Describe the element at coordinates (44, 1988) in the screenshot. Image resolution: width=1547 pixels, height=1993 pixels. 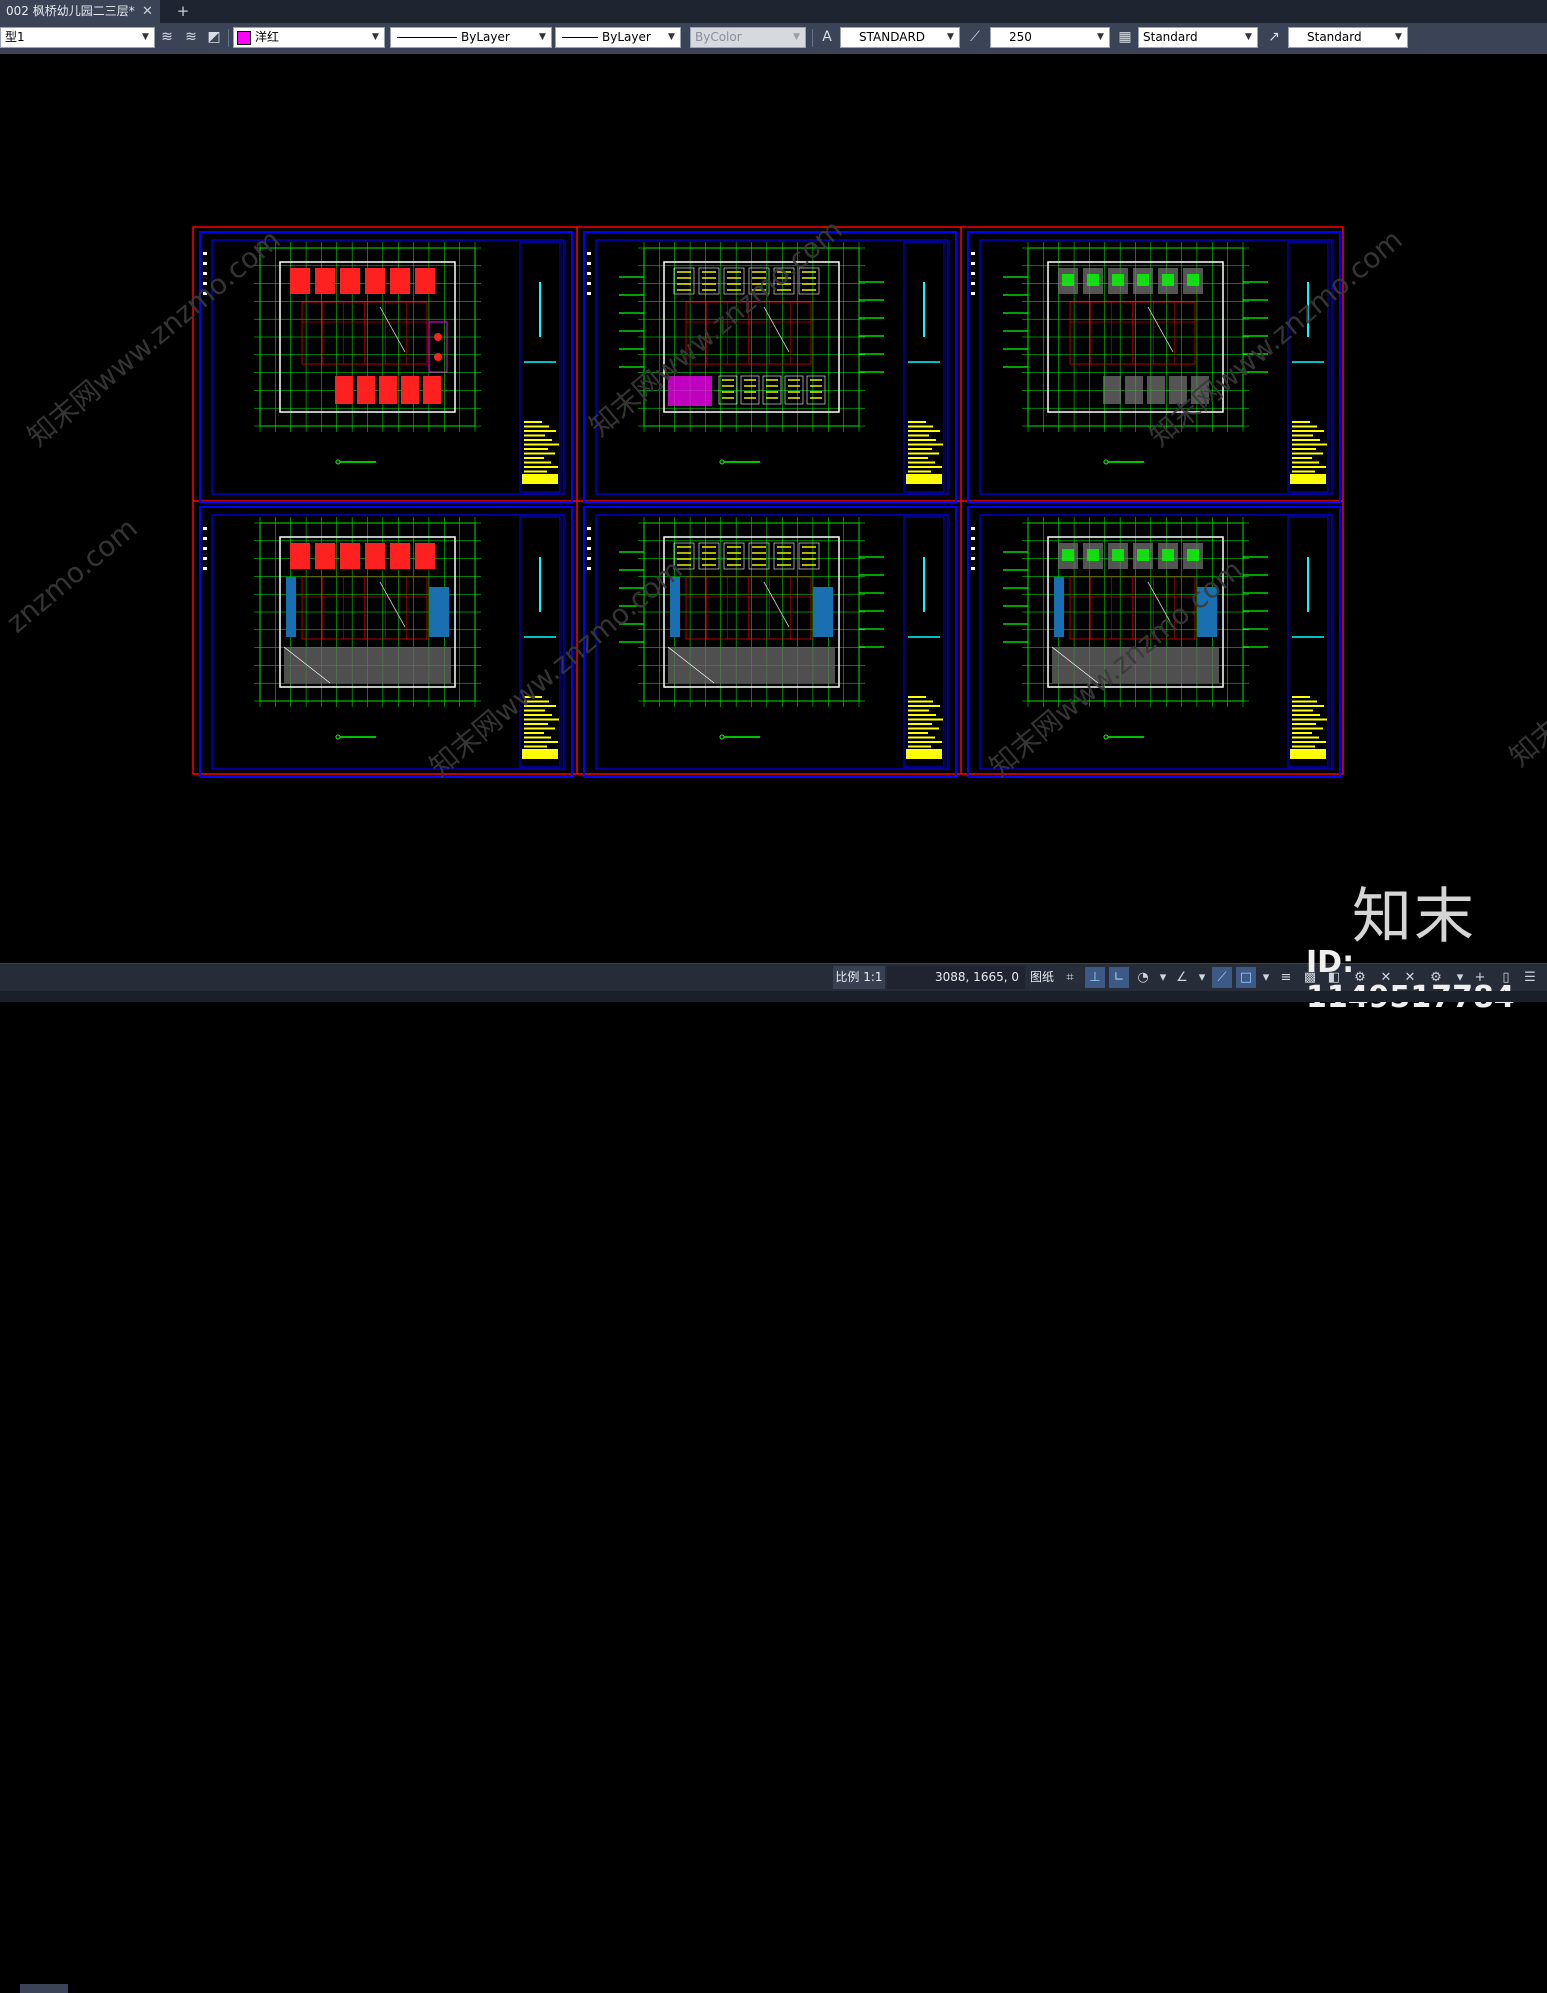
I see `model-layout-tab` at that location.